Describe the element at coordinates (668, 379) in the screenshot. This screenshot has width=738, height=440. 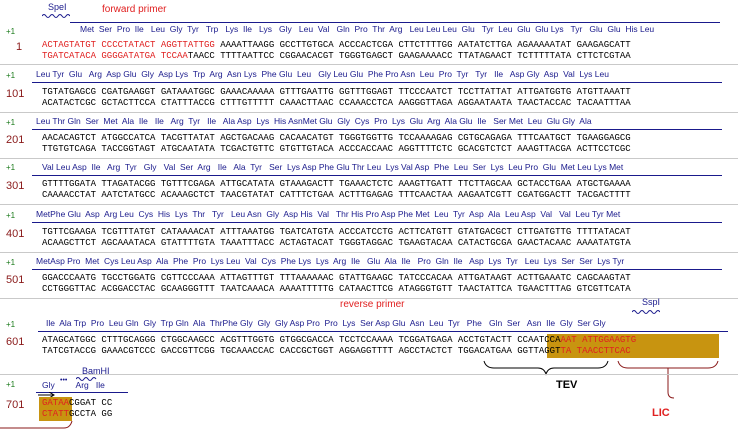
I see `lic-bracket` at that location.